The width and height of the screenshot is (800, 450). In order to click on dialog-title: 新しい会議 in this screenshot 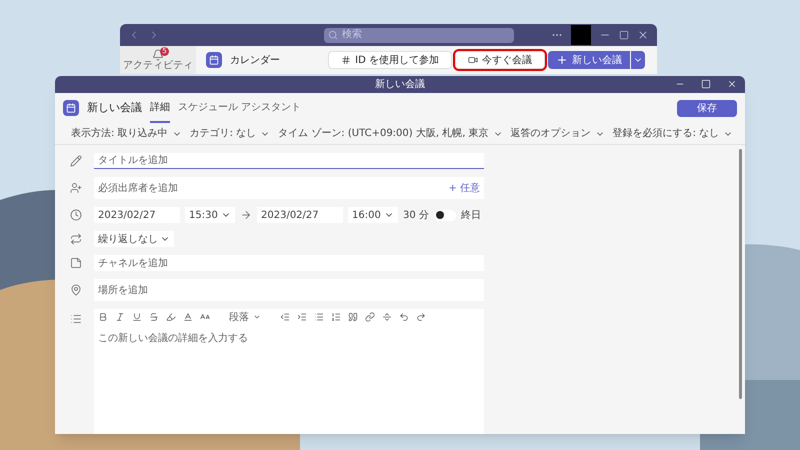, I will do `click(400, 85)`.